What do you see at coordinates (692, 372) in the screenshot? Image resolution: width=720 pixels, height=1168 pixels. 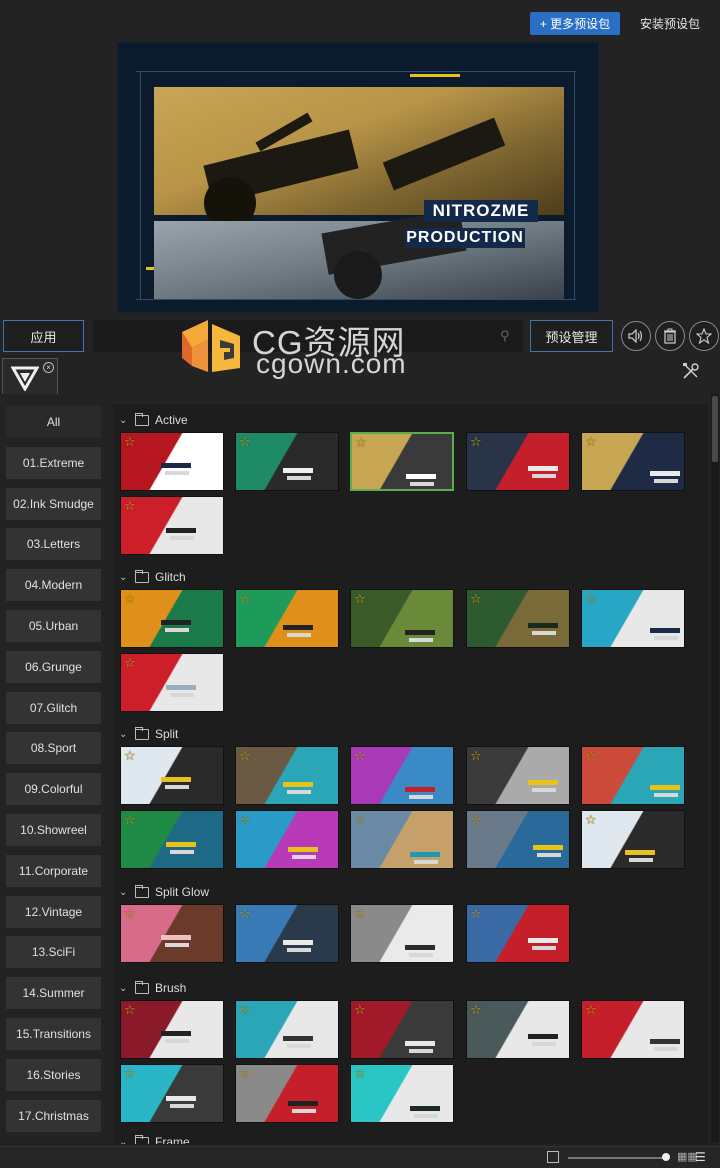 I see `tools-icon` at bounding box center [692, 372].